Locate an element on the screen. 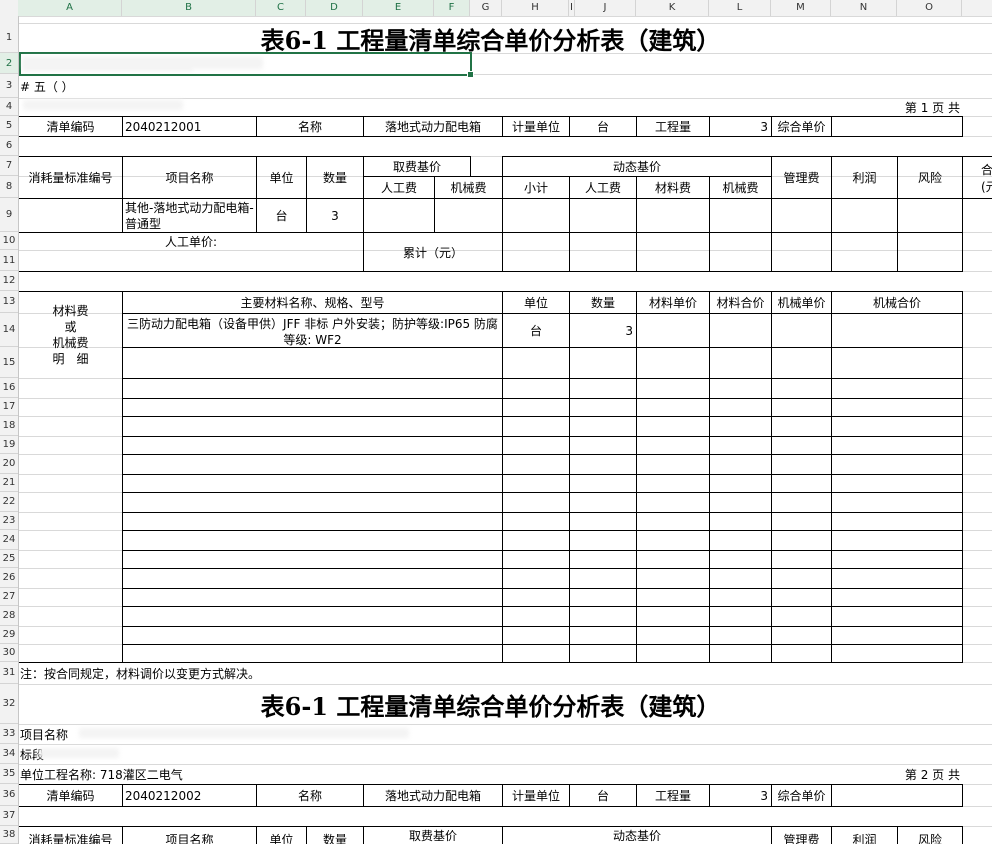 The height and width of the screenshot is (844, 992). column-header-m: M is located at coordinates (801, 8).